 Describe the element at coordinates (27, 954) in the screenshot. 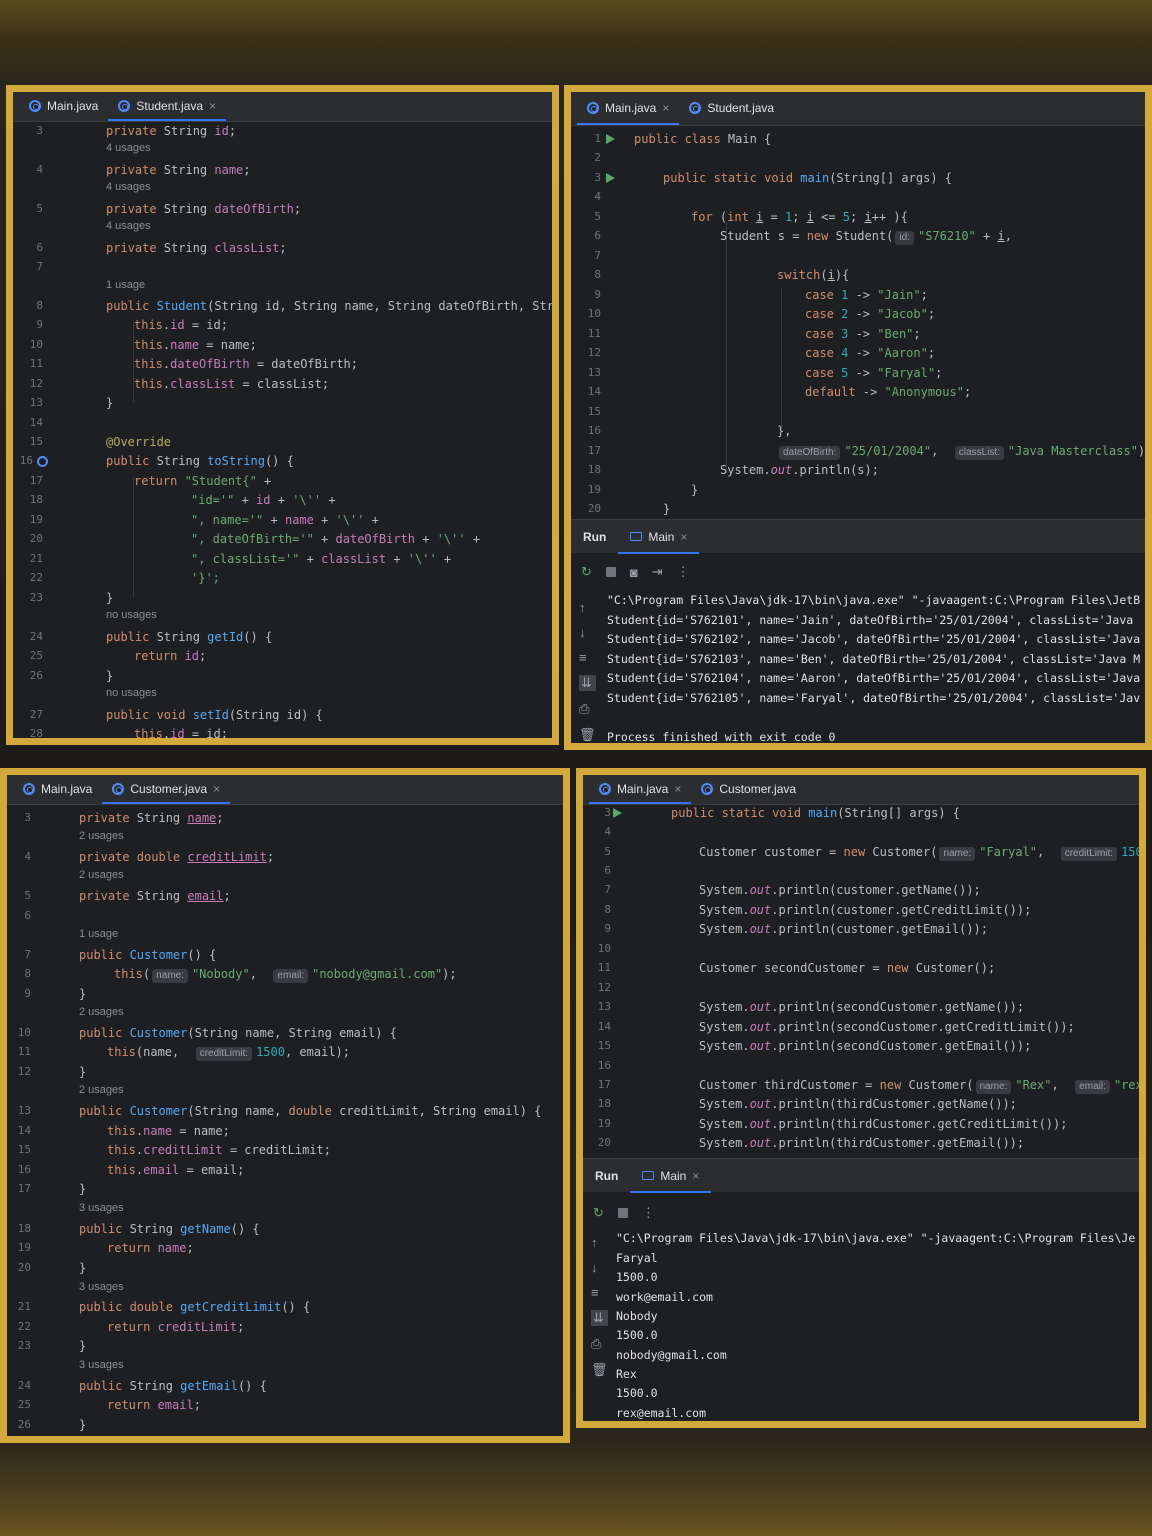

I see `line-number: 7` at that location.